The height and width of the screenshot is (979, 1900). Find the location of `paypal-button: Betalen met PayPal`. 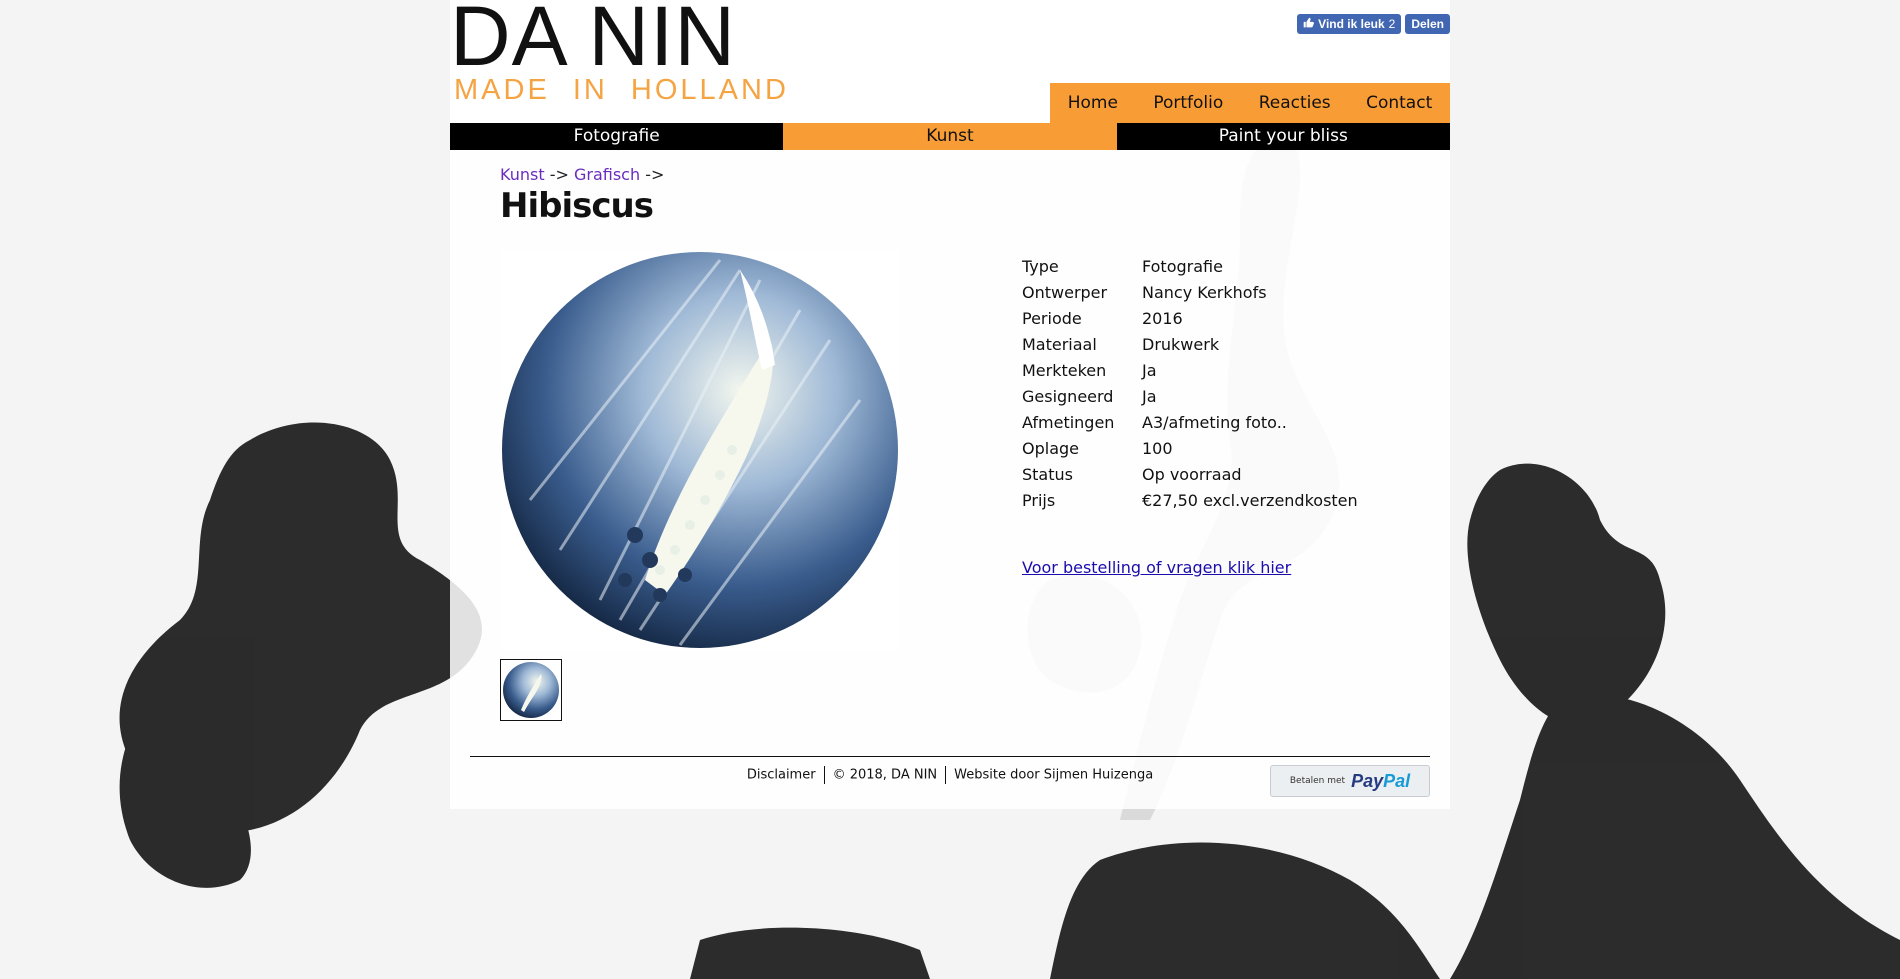

paypal-button: Betalen met PayPal is located at coordinates (1350, 781).